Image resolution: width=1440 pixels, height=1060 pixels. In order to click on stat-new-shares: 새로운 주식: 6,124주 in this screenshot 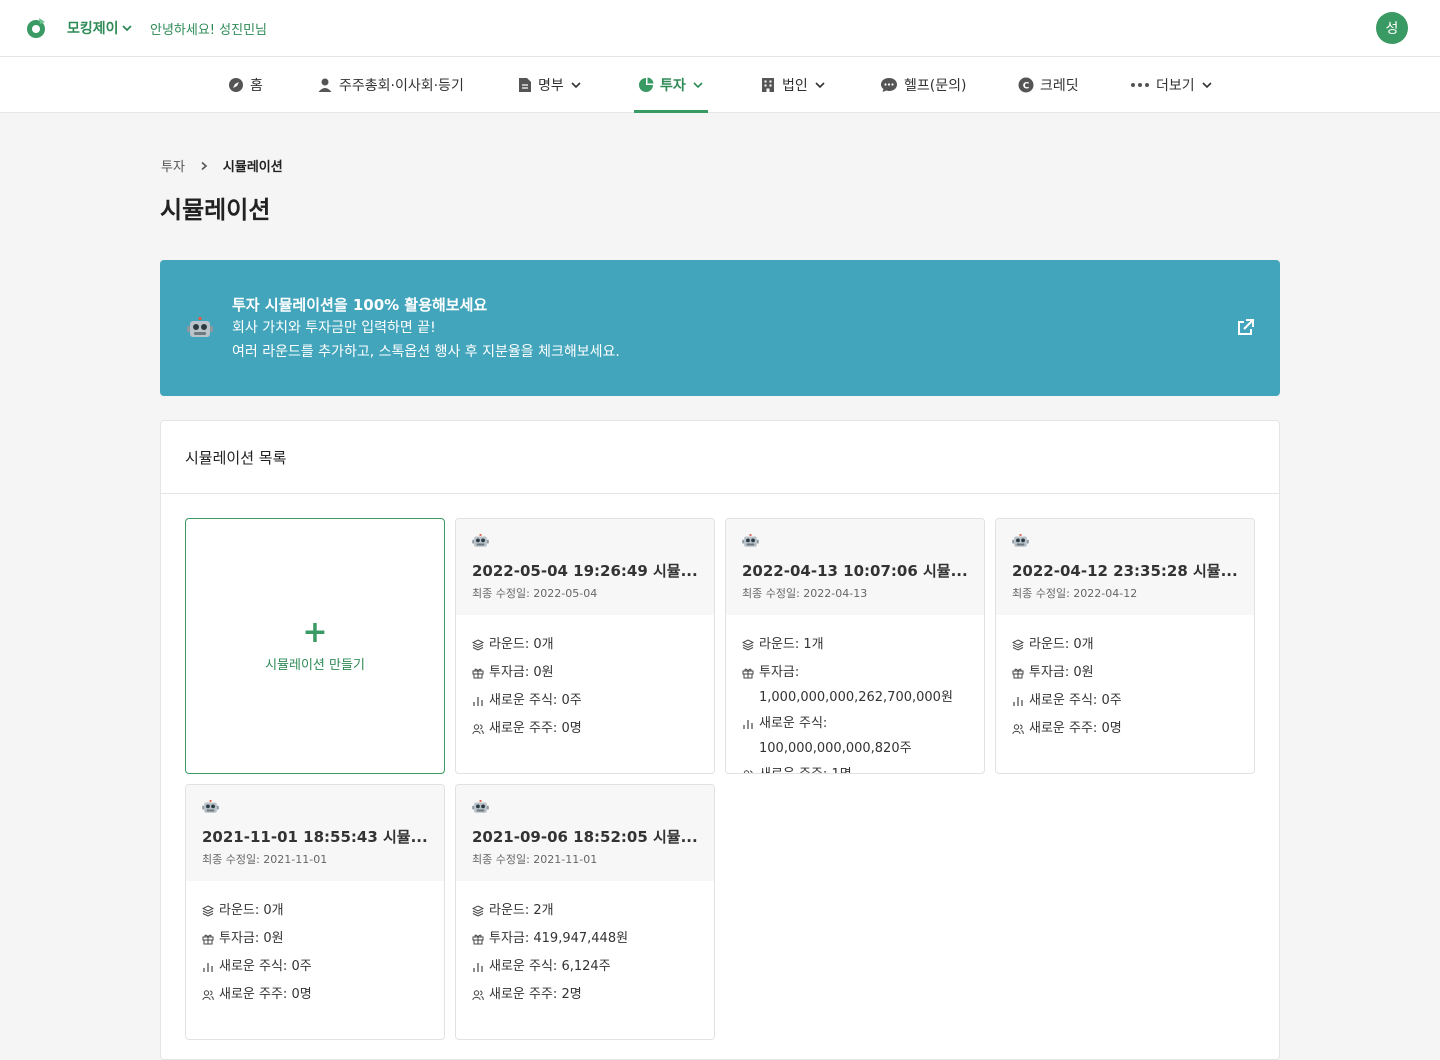, I will do `click(585, 967)`.